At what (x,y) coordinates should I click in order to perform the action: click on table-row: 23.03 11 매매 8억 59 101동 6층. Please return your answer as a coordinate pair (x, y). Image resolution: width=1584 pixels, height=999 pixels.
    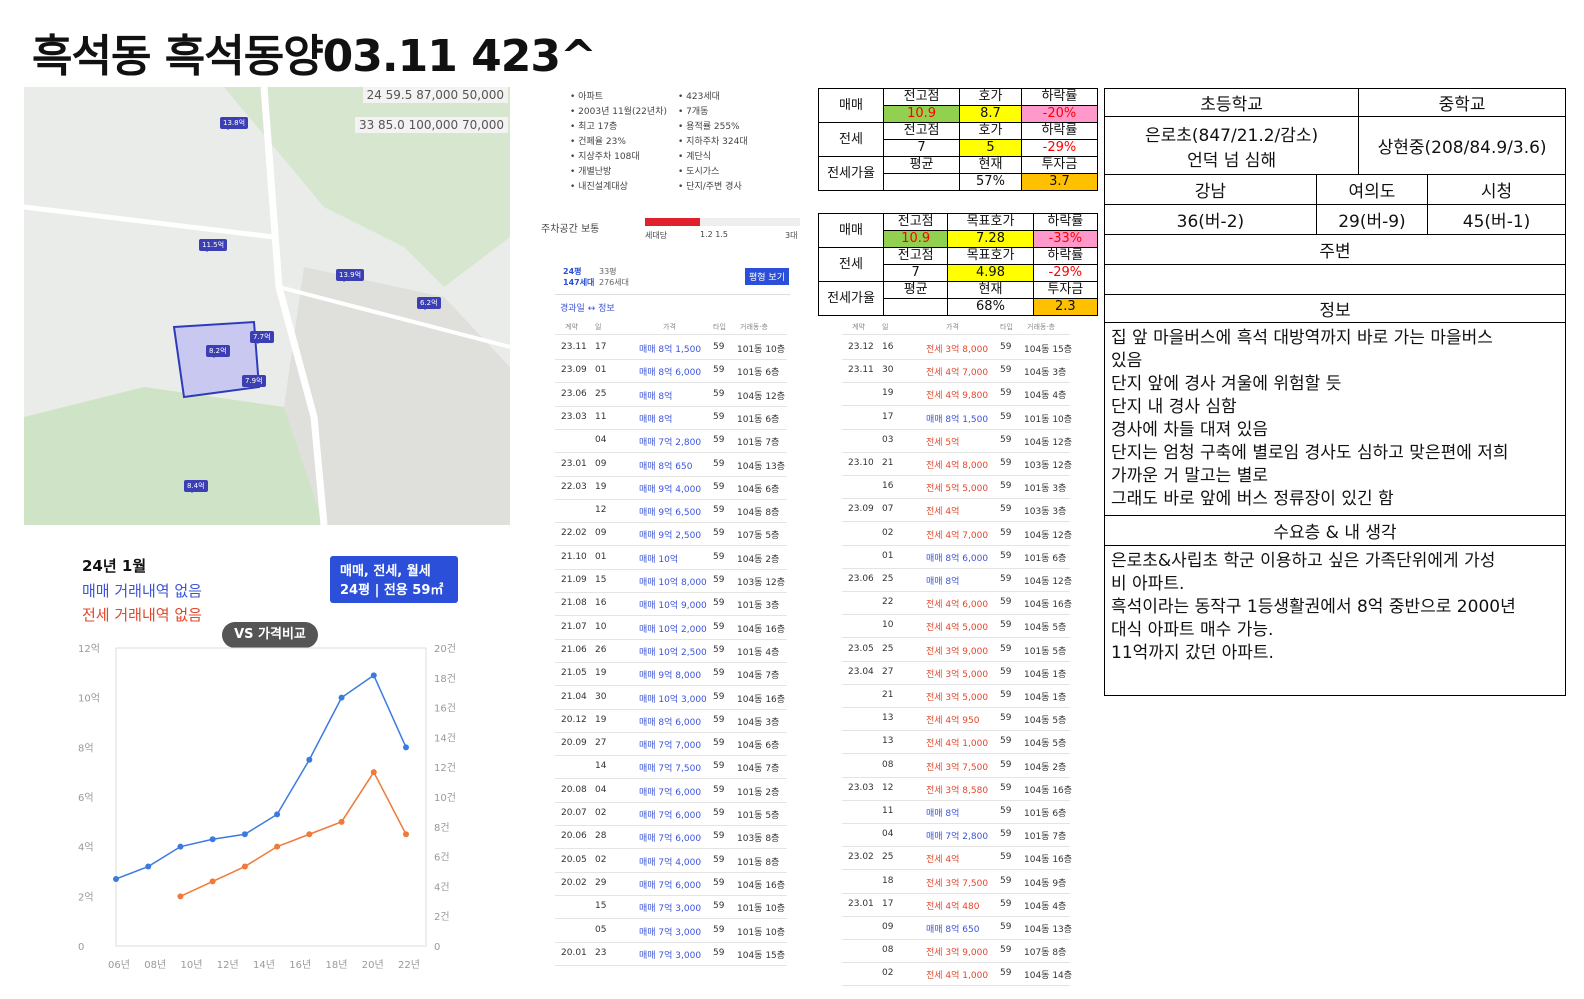
    Looking at the image, I should click on (671, 418).